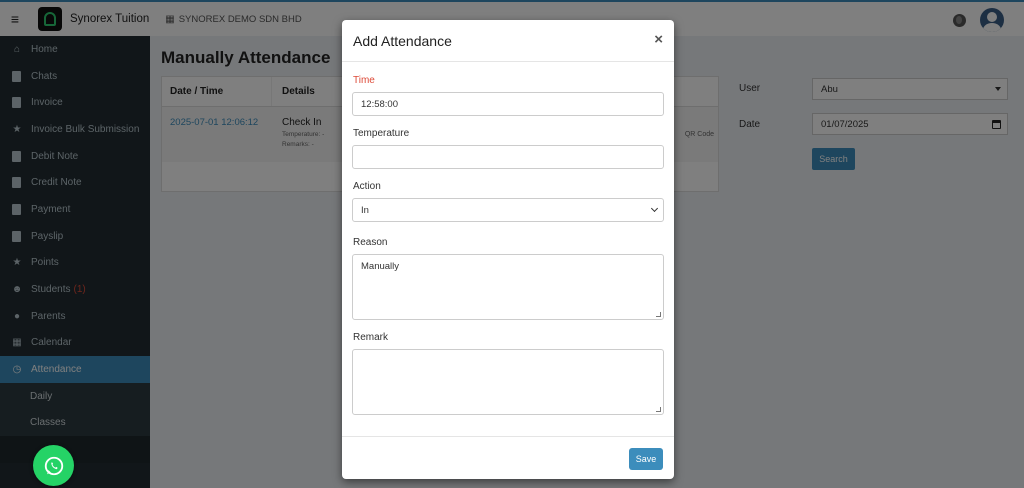 This screenshot has width=1024, height=488. What do you see at coordinates (508, 41) in the screenshot?
I see `modal-header: Add Attendance ×` at bounding box center [508, 41].